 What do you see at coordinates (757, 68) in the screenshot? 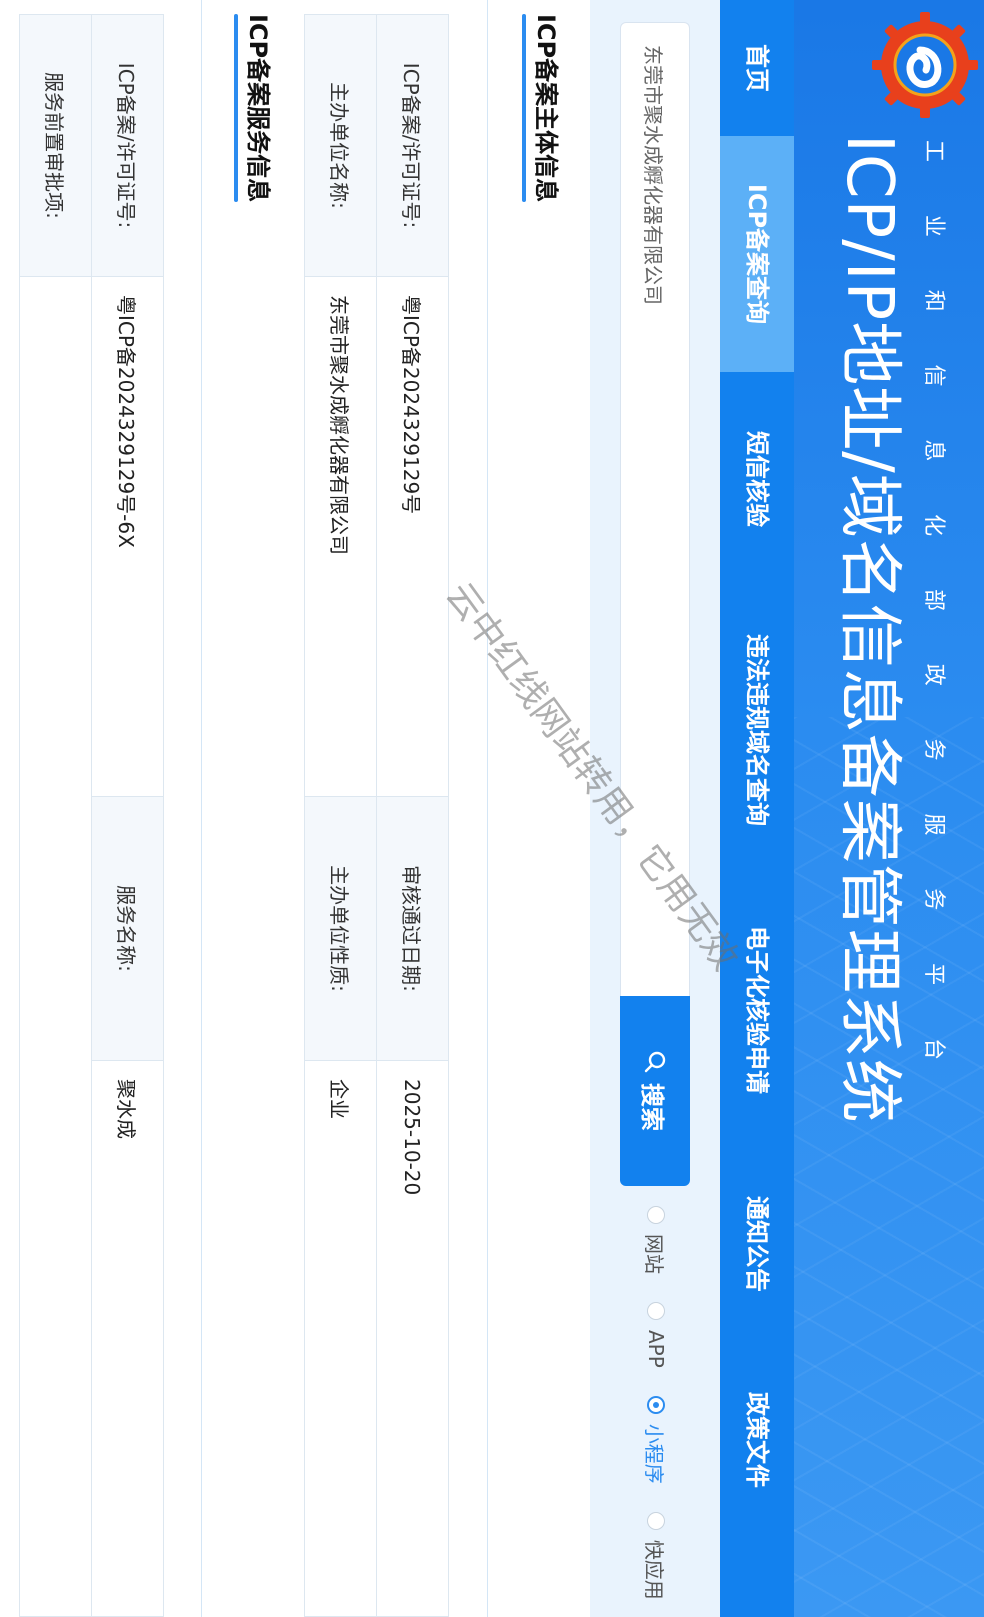
I see `nav-item-home: 首页` at bounding box center [757, 68].